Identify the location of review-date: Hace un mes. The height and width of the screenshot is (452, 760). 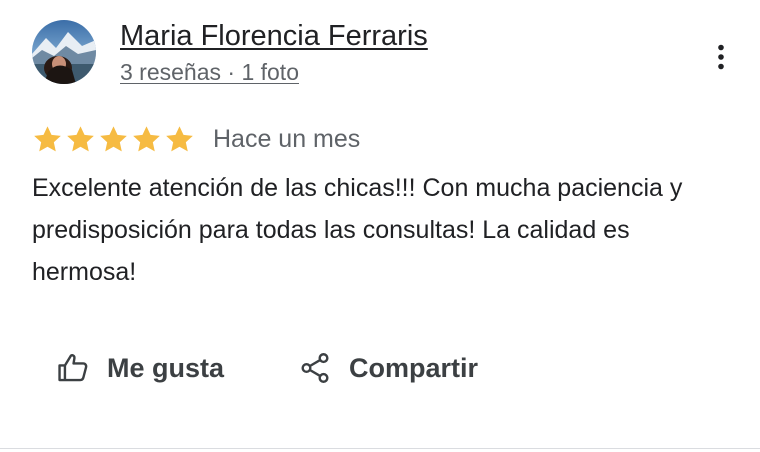
(287, 138).